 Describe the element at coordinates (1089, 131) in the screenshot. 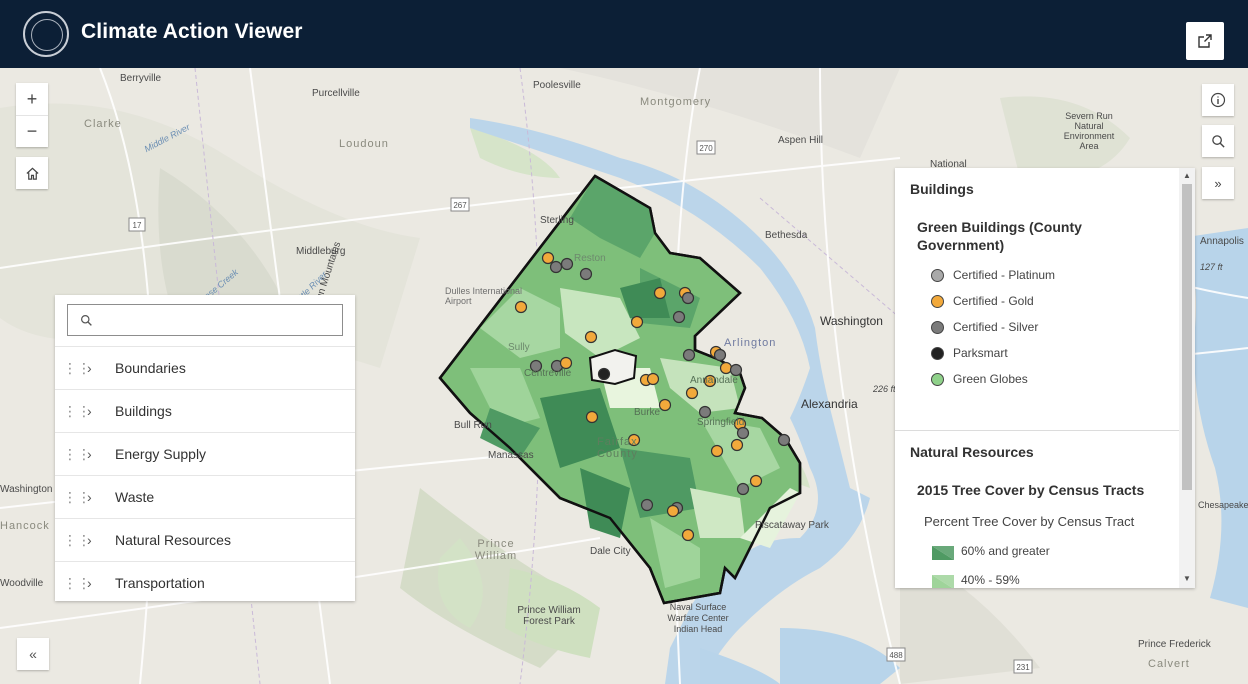

I see `place-label: Severn Run Natural Environment Area` at that location.